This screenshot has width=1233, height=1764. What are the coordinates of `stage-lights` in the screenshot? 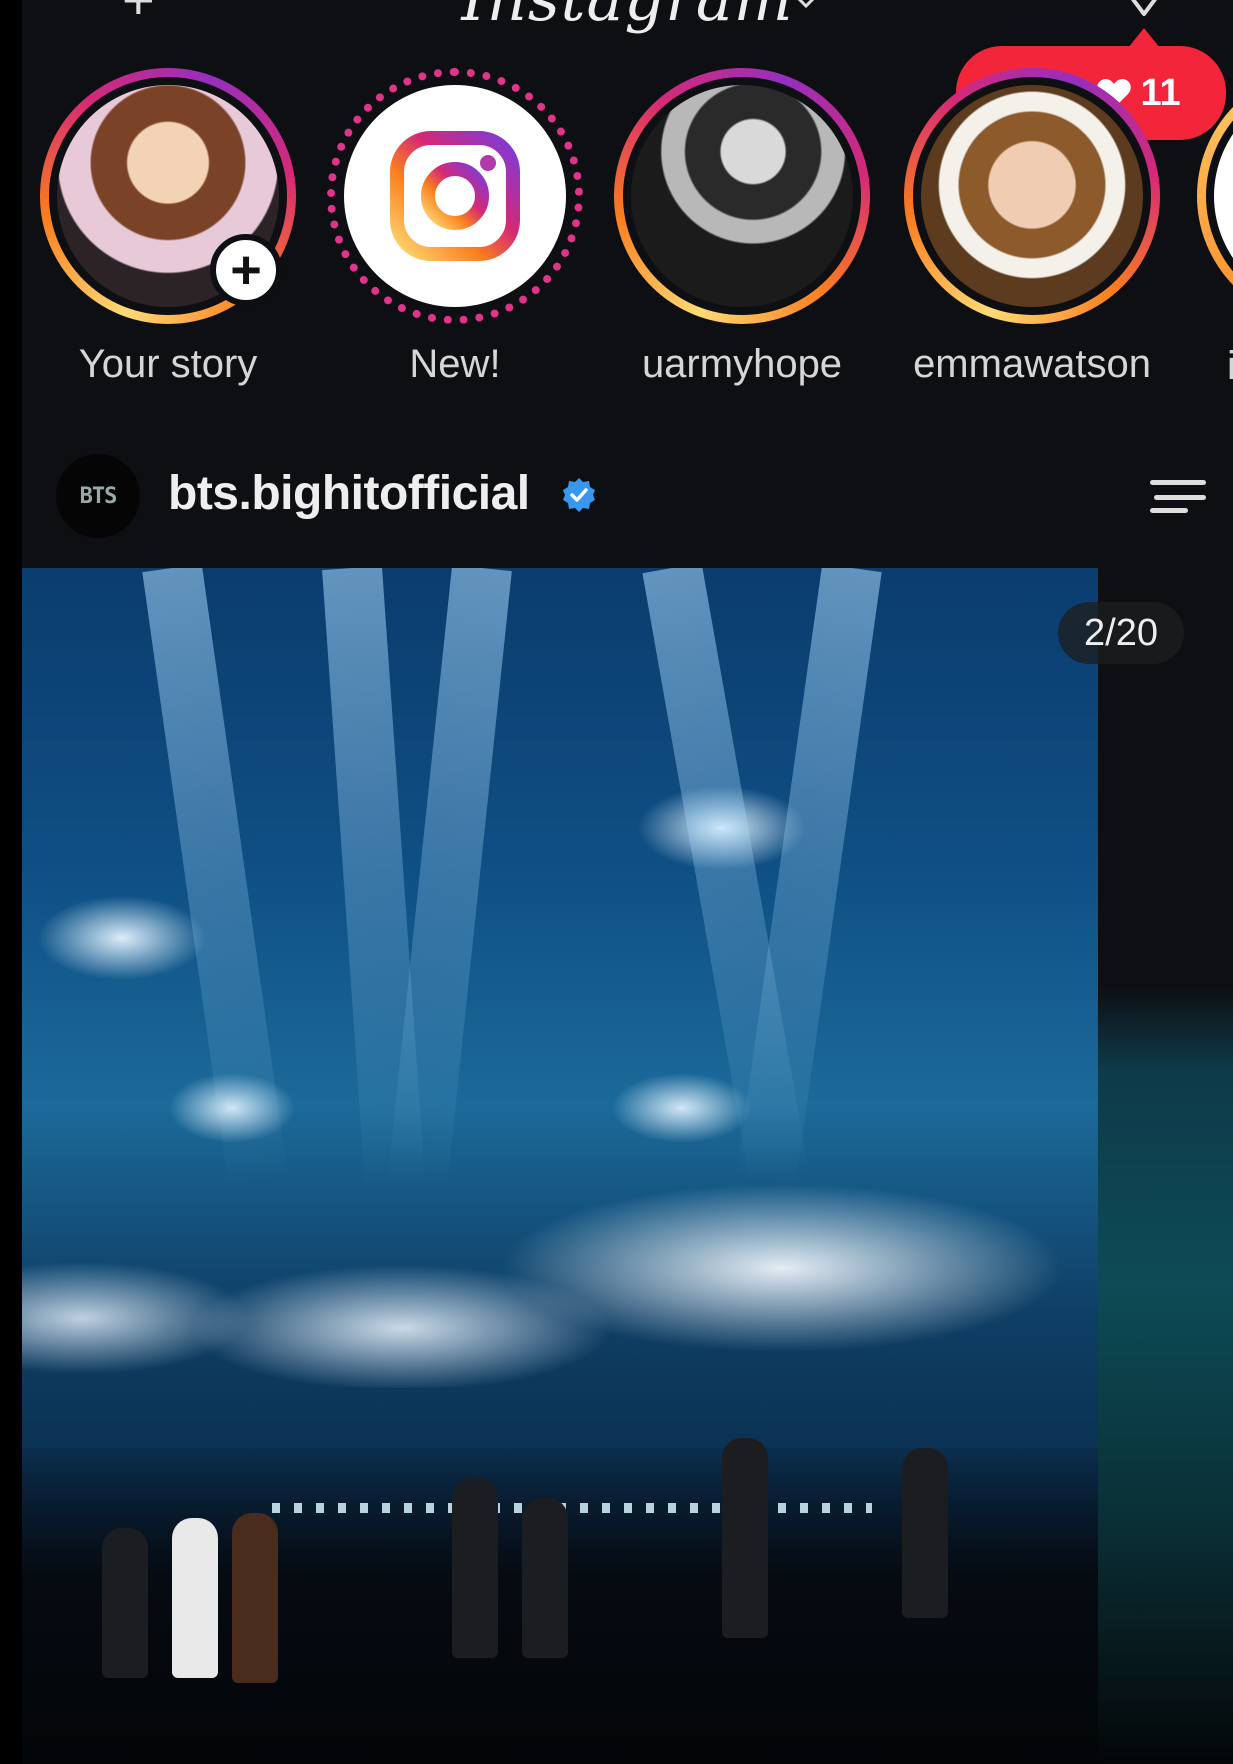 It's located at (572, 1508).